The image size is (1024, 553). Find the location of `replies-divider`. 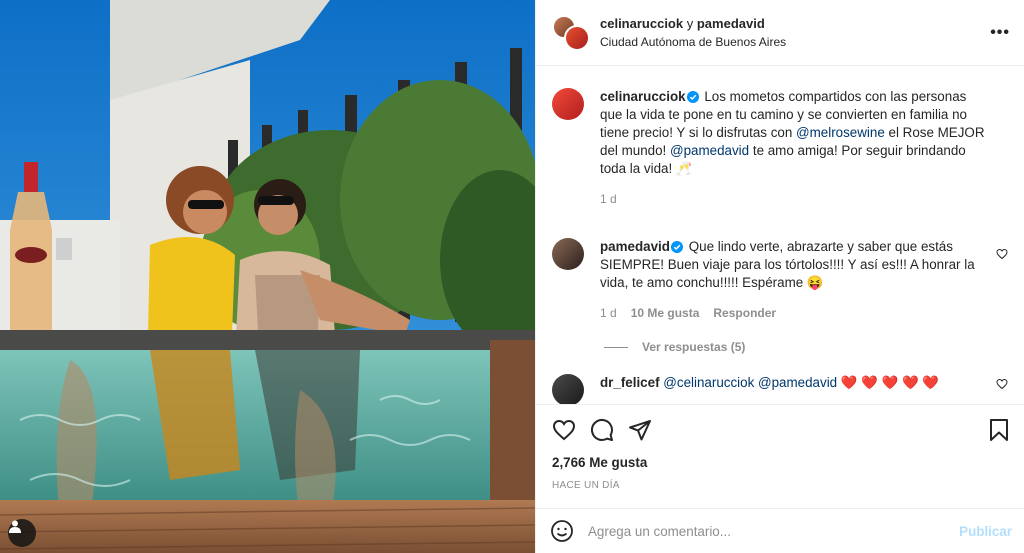

replies-divider is located at coordinates (616, 347).